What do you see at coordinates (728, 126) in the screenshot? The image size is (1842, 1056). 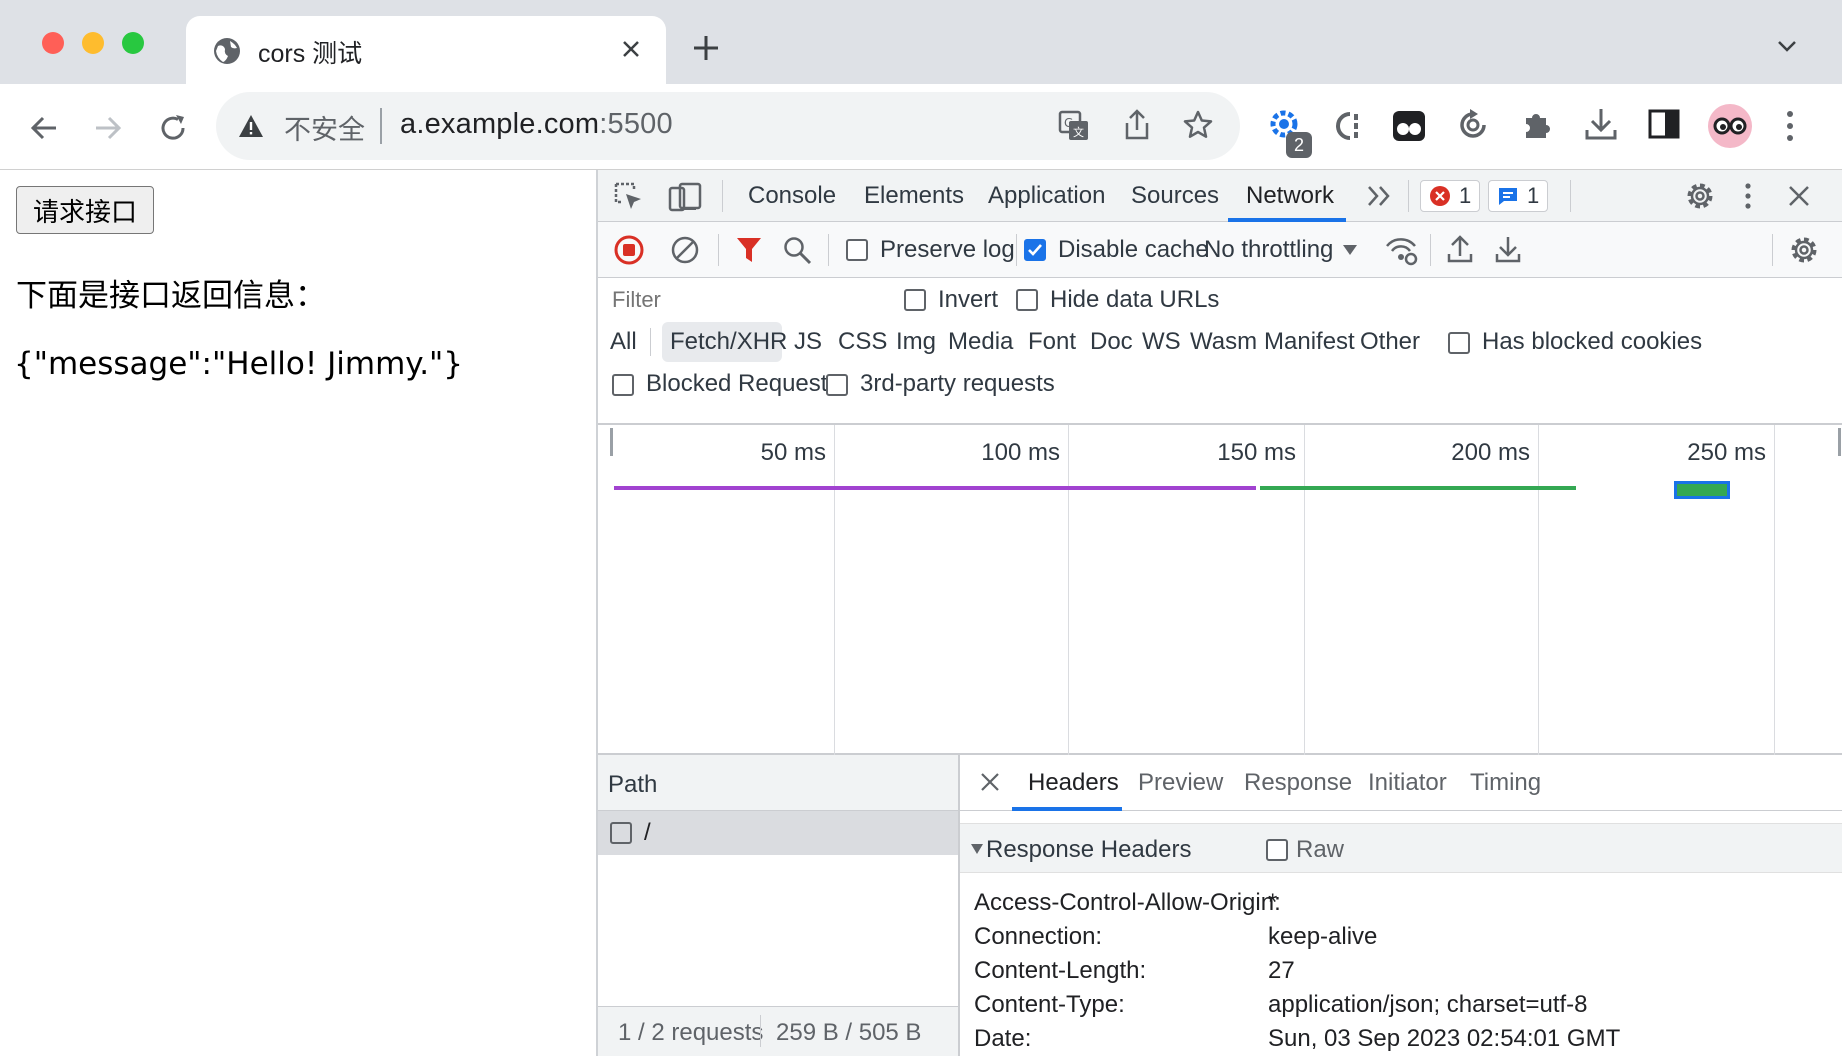 I see `address-bar: 不安全 a.example.com:5500 G文` at bounding box center [728, 126].